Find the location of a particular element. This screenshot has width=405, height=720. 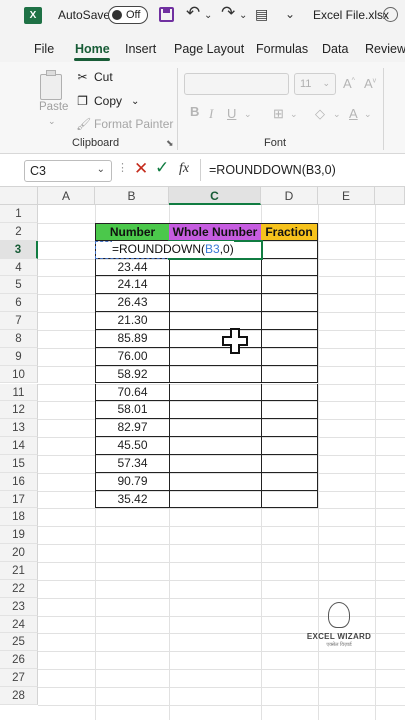

customize-toolbar-chevron-icon: ⌄ is located at coordinates (290, 14).